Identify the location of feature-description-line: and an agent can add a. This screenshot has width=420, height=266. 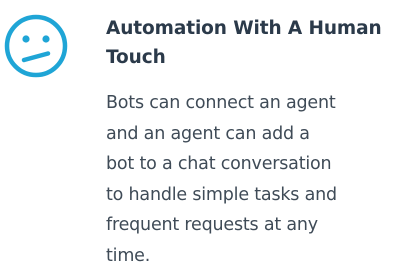
(208, 133).